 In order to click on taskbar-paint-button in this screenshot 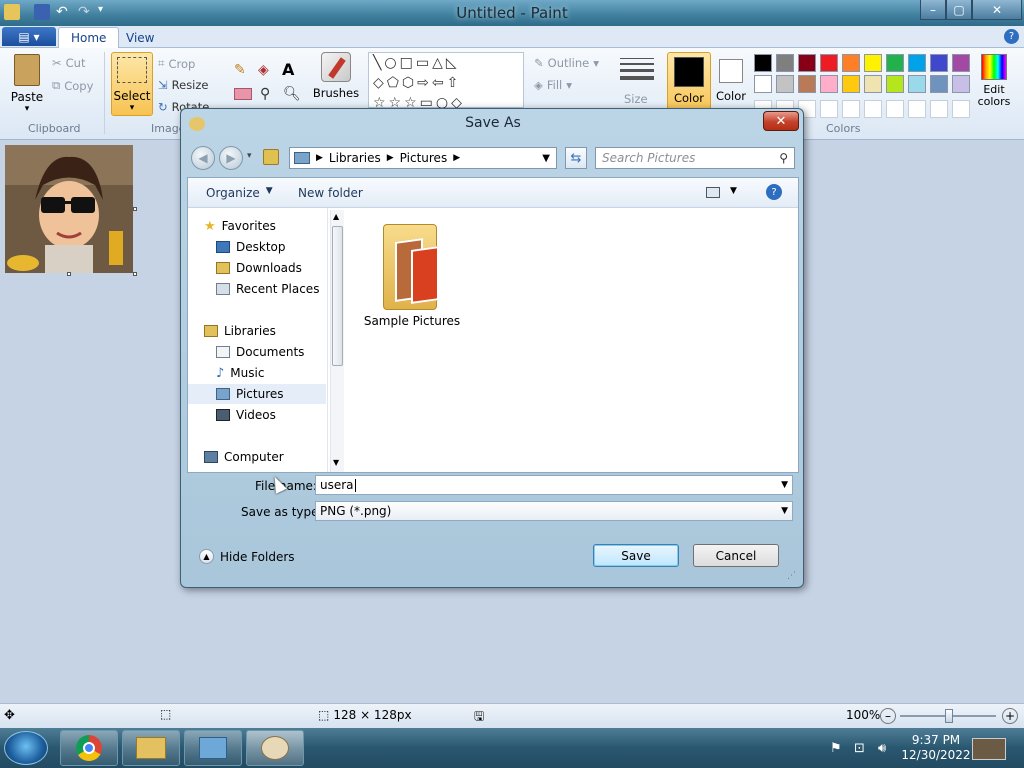, I will do `click(275, 748)`.